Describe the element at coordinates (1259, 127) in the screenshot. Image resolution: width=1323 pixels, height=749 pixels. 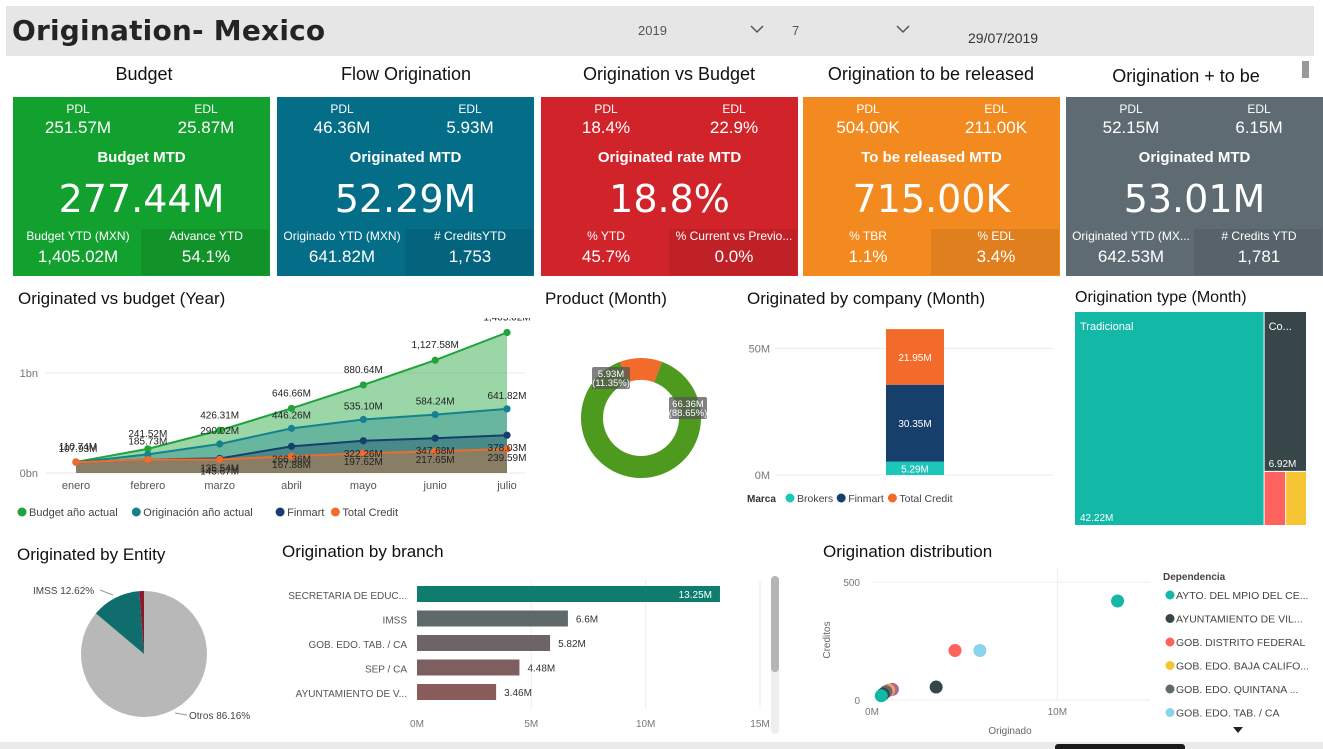
I see `kpi-edl-value: 6.15M` at that location.